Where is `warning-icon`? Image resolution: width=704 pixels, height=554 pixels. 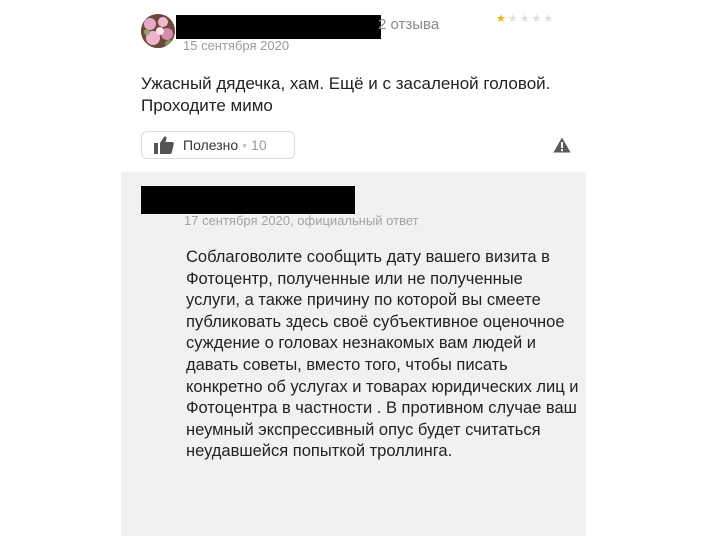
warning-icon is located at coordinates (562, 145).